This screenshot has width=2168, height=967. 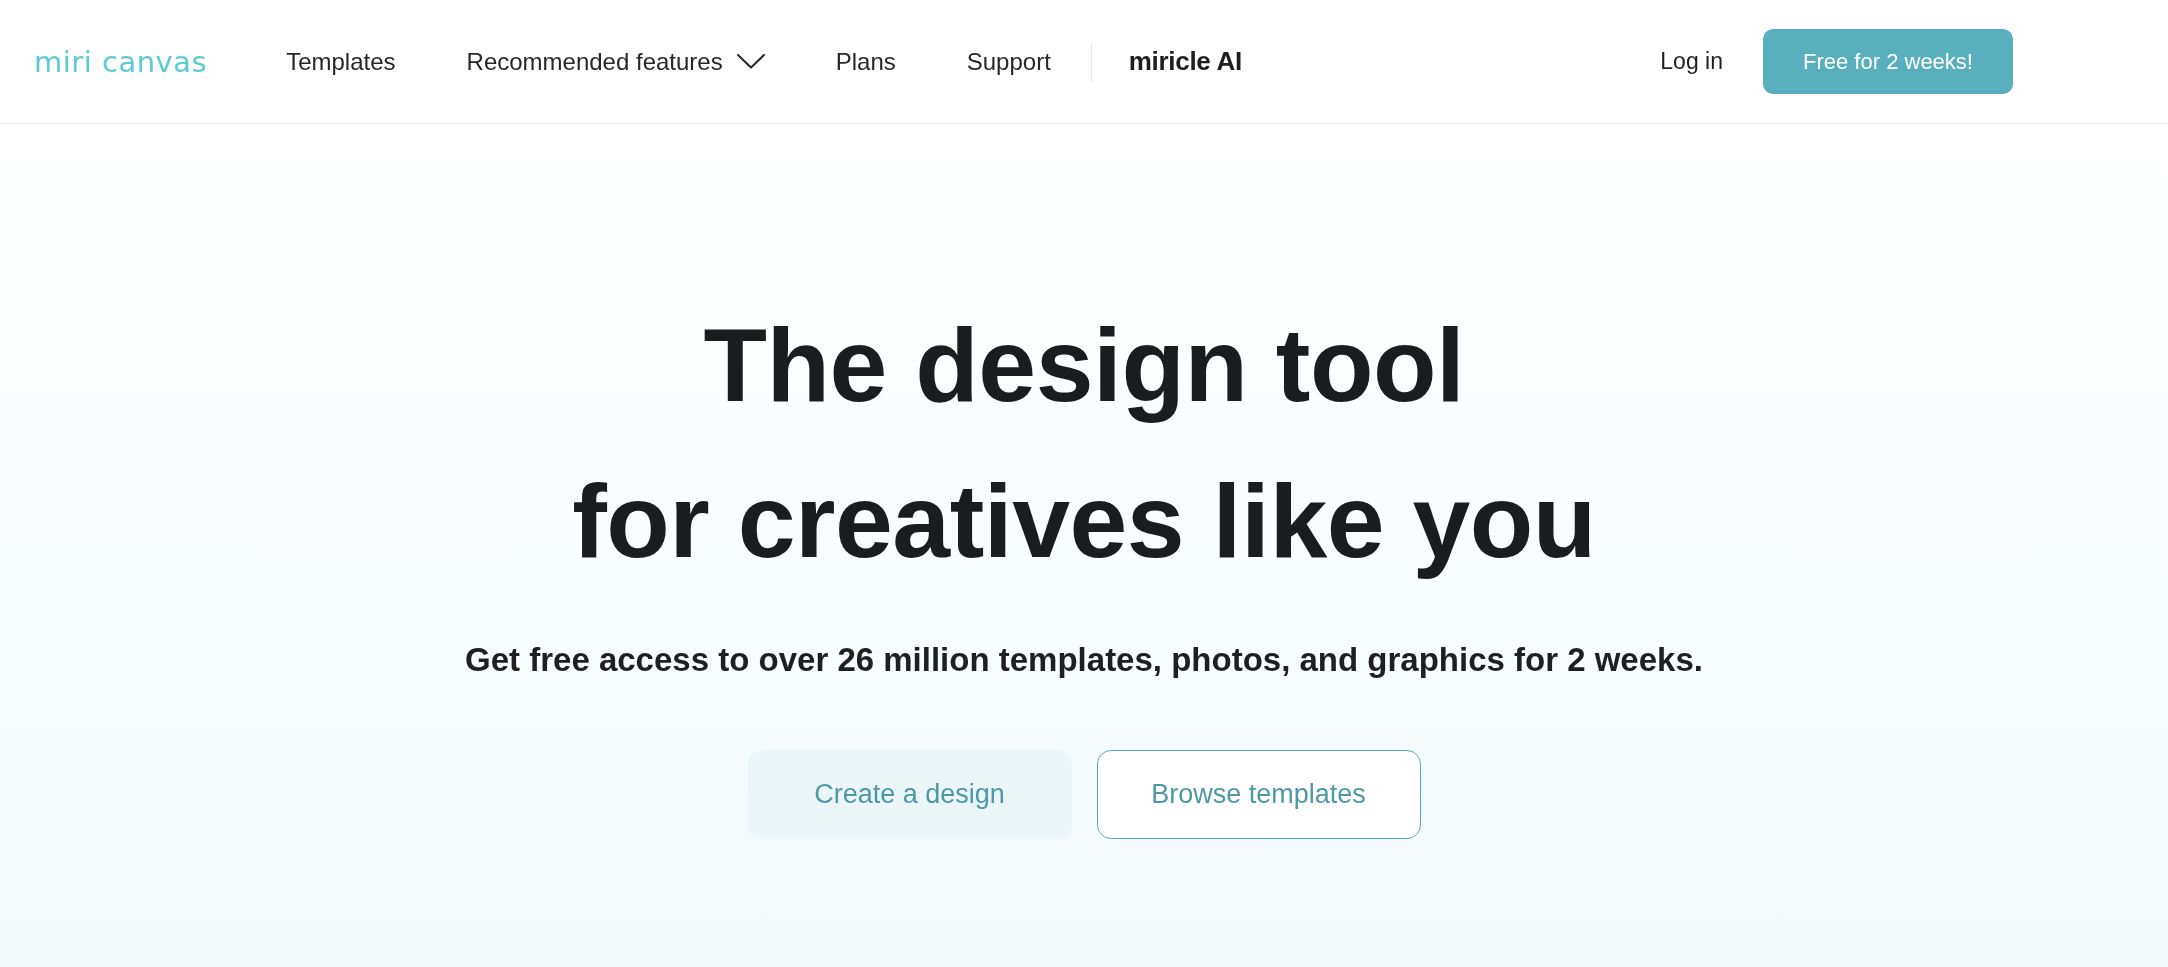 What do you see at coordinates (865, 61) in the screenshot?
I see `nav-link: Plans` at bounding box center [865, 61].